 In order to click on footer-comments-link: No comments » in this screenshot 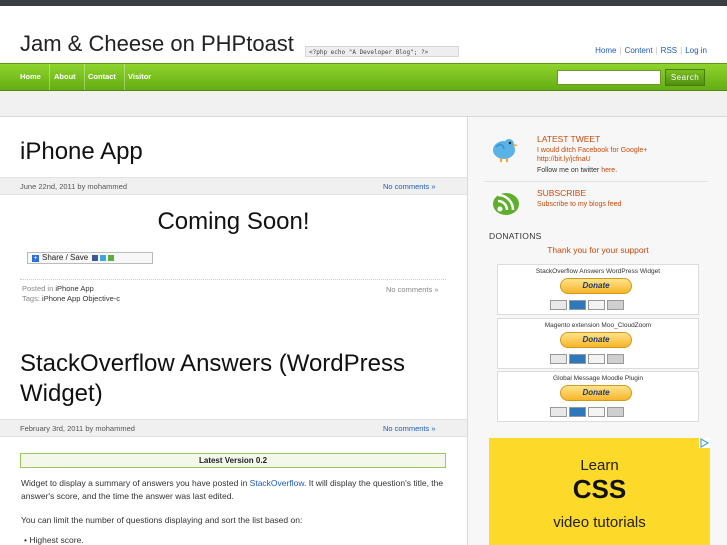, I will do `click(412, 289)`.